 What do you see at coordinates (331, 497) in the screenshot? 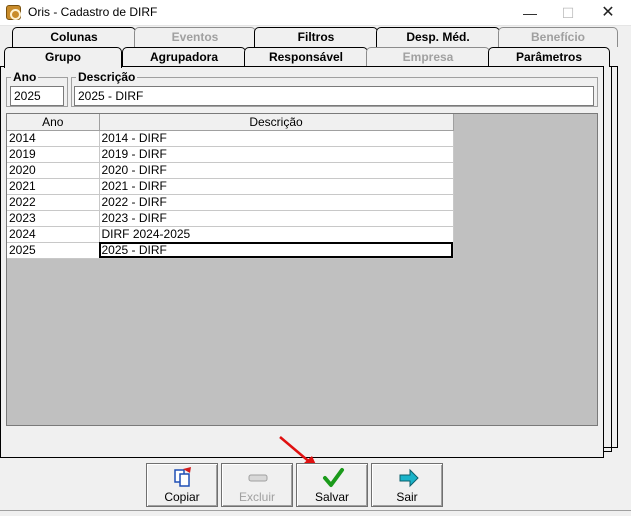
I see `salvar-label: Salvar` at bounding box center [331, 497].